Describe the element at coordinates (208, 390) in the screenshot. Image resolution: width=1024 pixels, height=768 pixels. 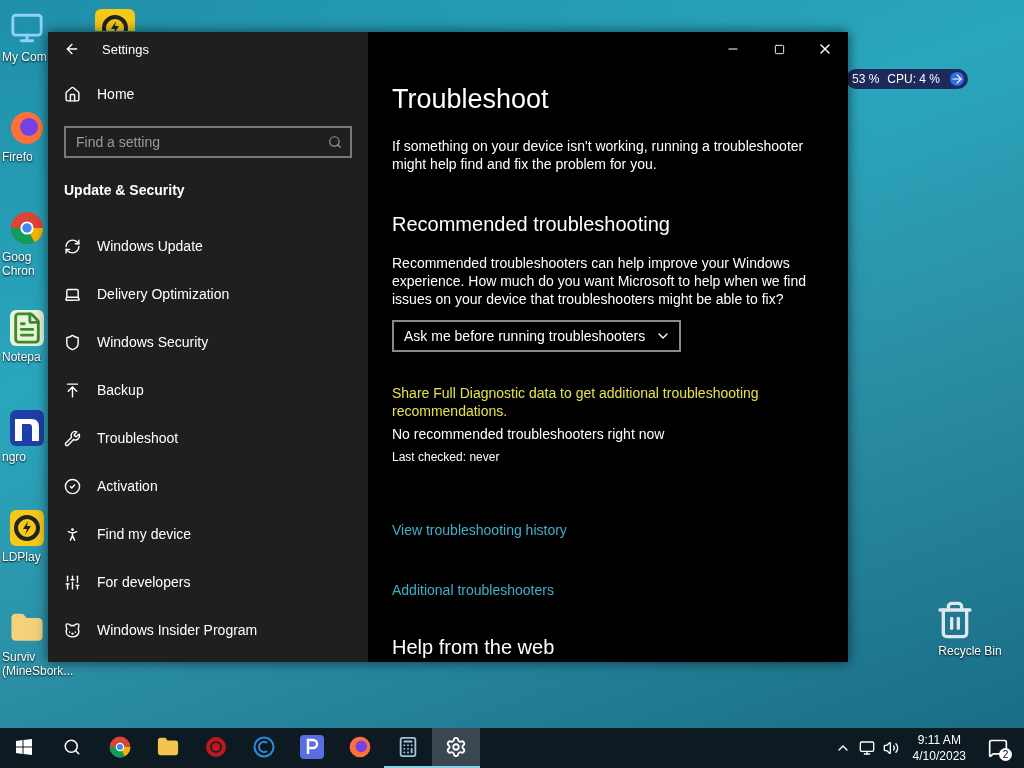
I see `nav-item: Backup` at that location.